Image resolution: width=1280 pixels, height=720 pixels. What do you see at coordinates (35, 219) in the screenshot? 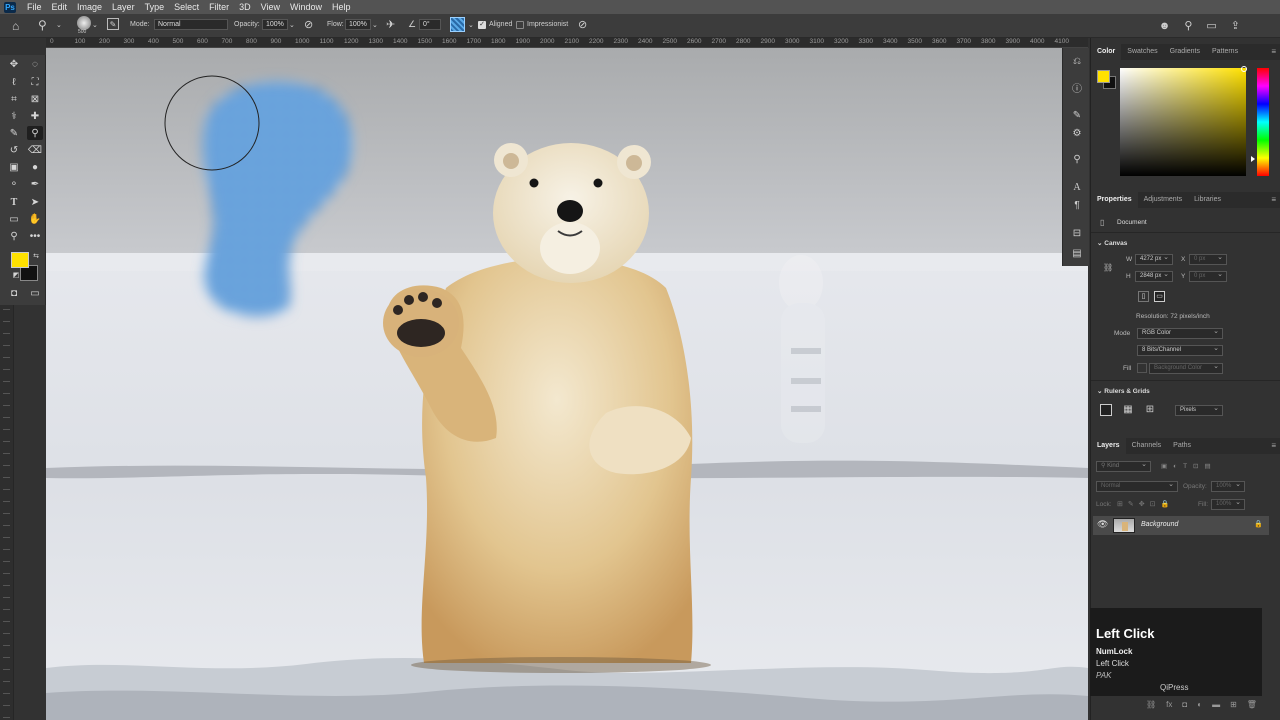
I see `hand-tool-icon: ✋` at bounding box center [35, 219].